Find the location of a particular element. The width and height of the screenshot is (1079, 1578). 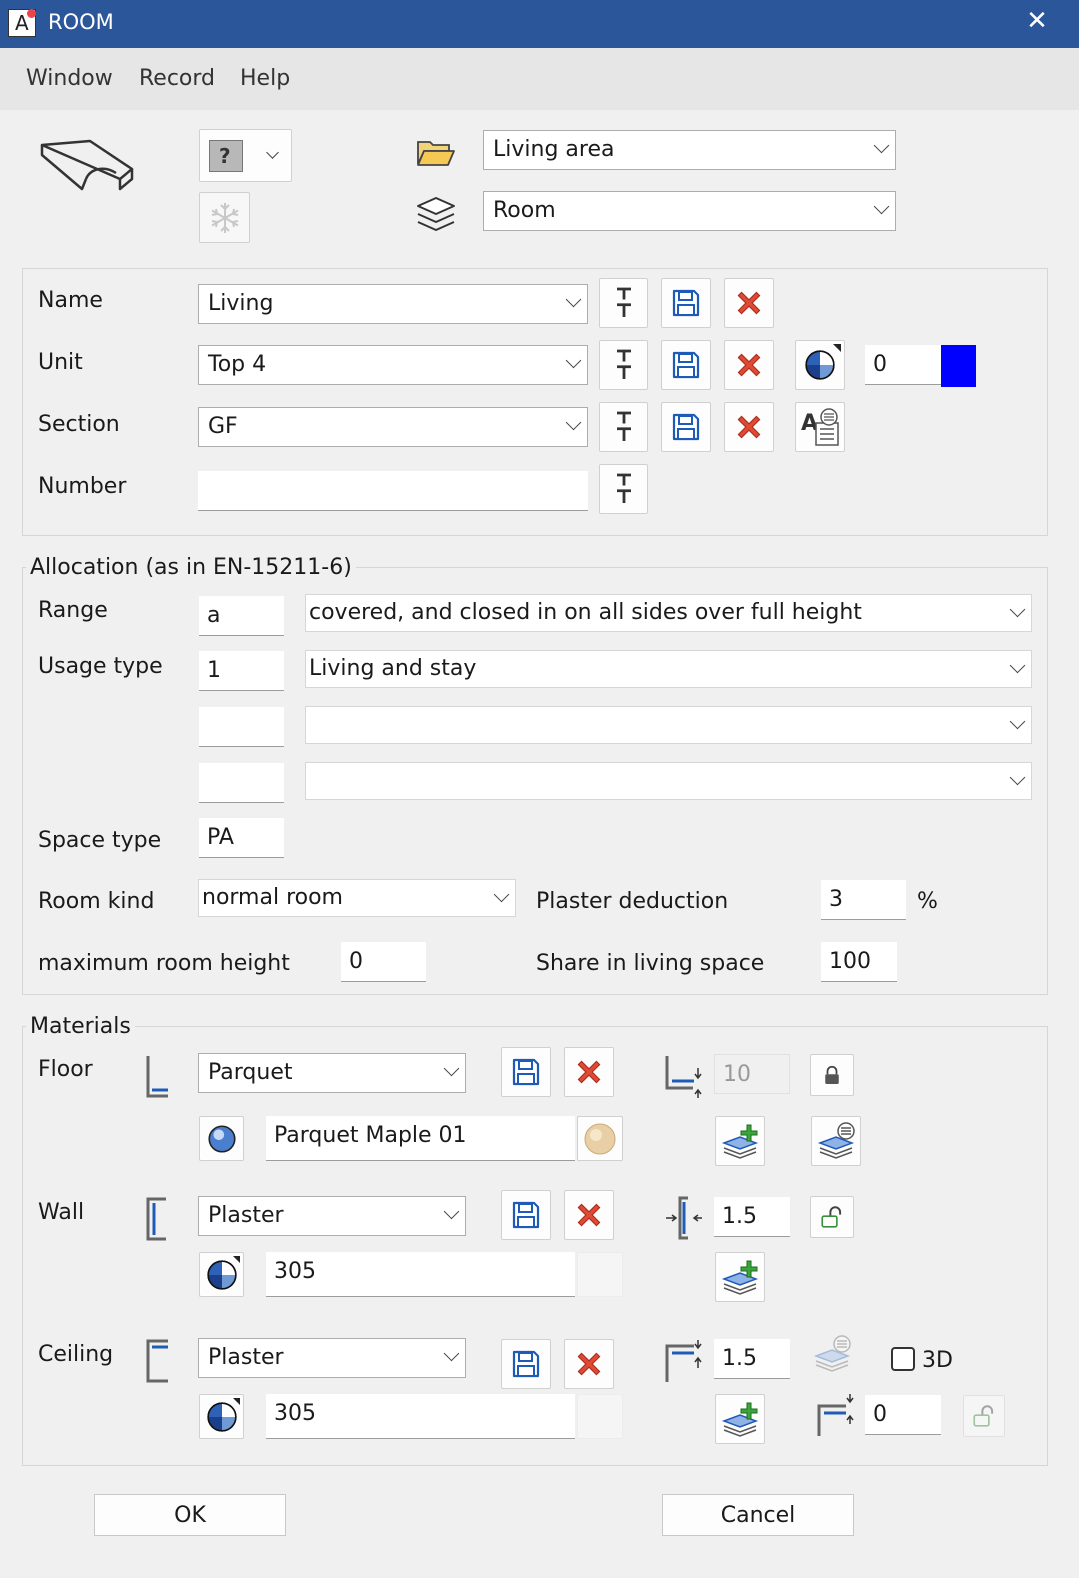

floor-material-select: Parquet is located at coordinates (332, 1073).